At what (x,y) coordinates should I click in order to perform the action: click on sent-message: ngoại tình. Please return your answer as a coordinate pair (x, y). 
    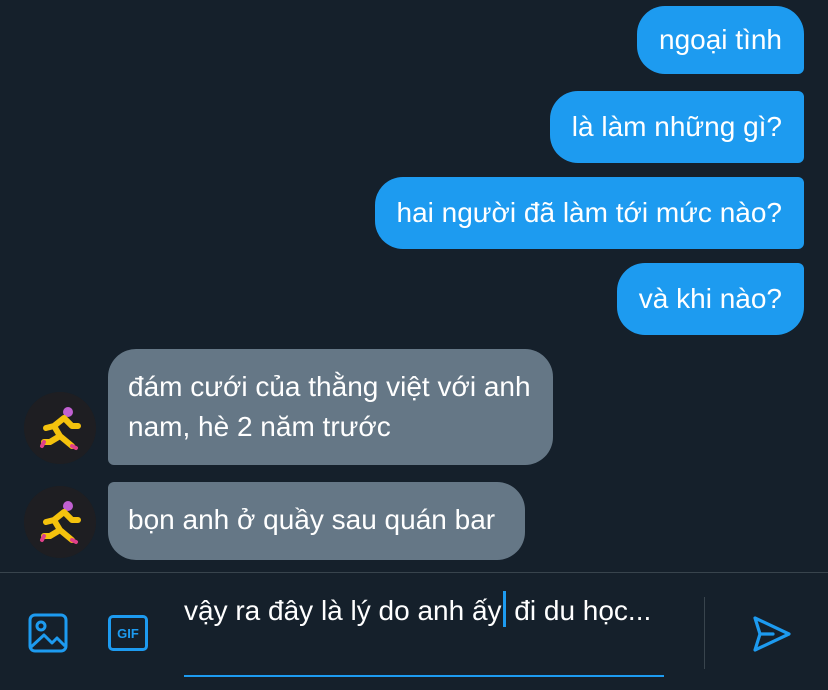
    Looking at the image, I should click on (720, 40).